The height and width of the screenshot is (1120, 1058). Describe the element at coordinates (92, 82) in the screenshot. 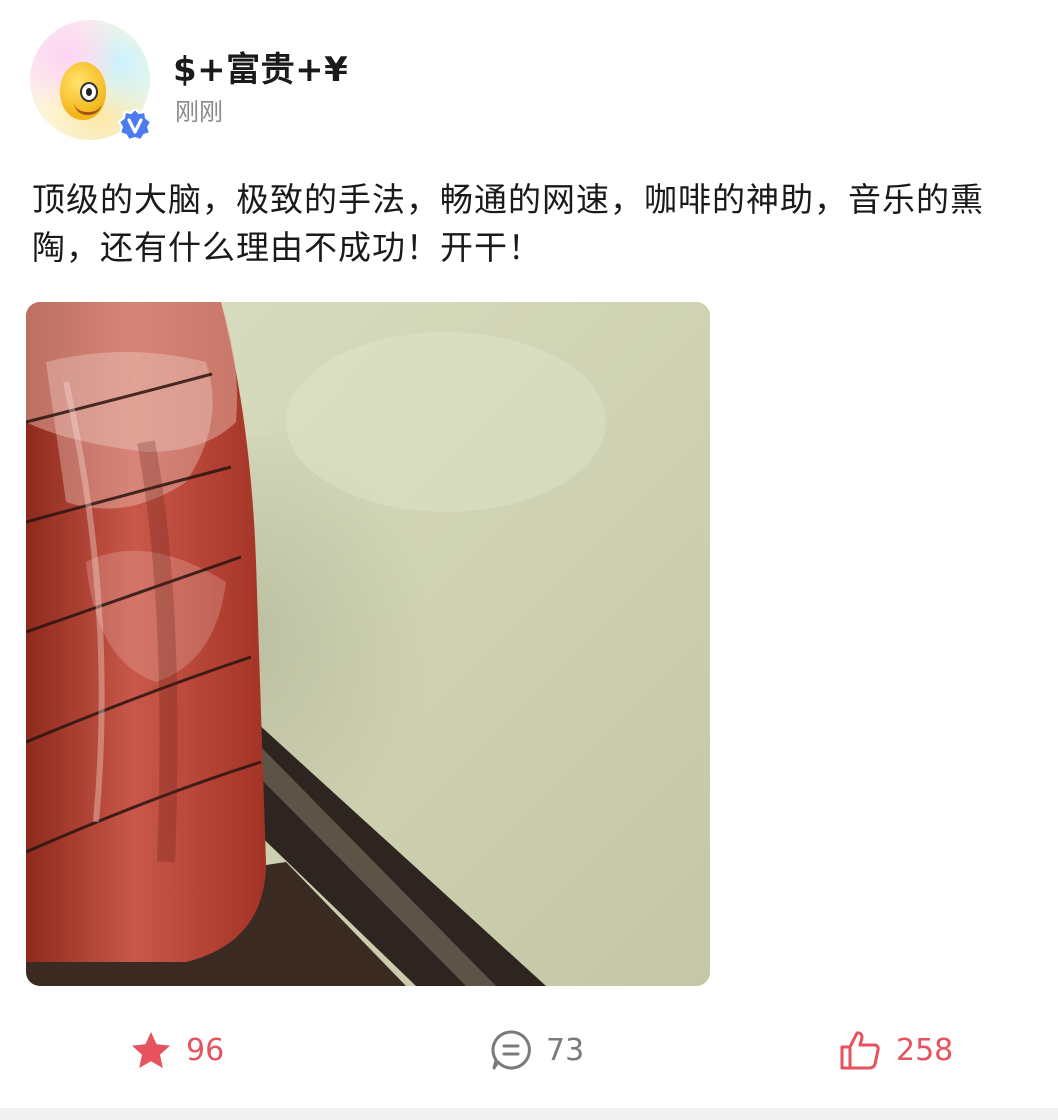

I see `author-avatar` at that location.